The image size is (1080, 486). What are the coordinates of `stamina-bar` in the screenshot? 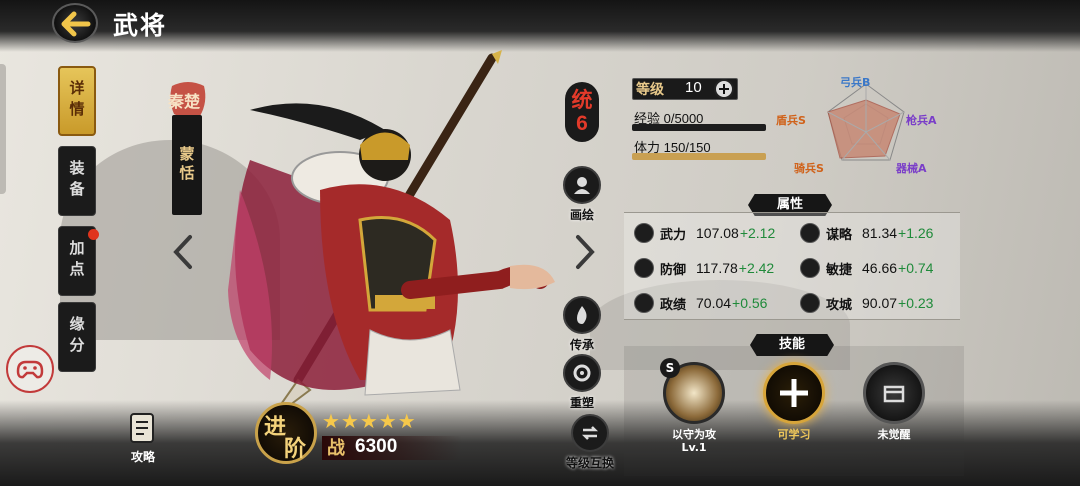 It's located at (699, 156).